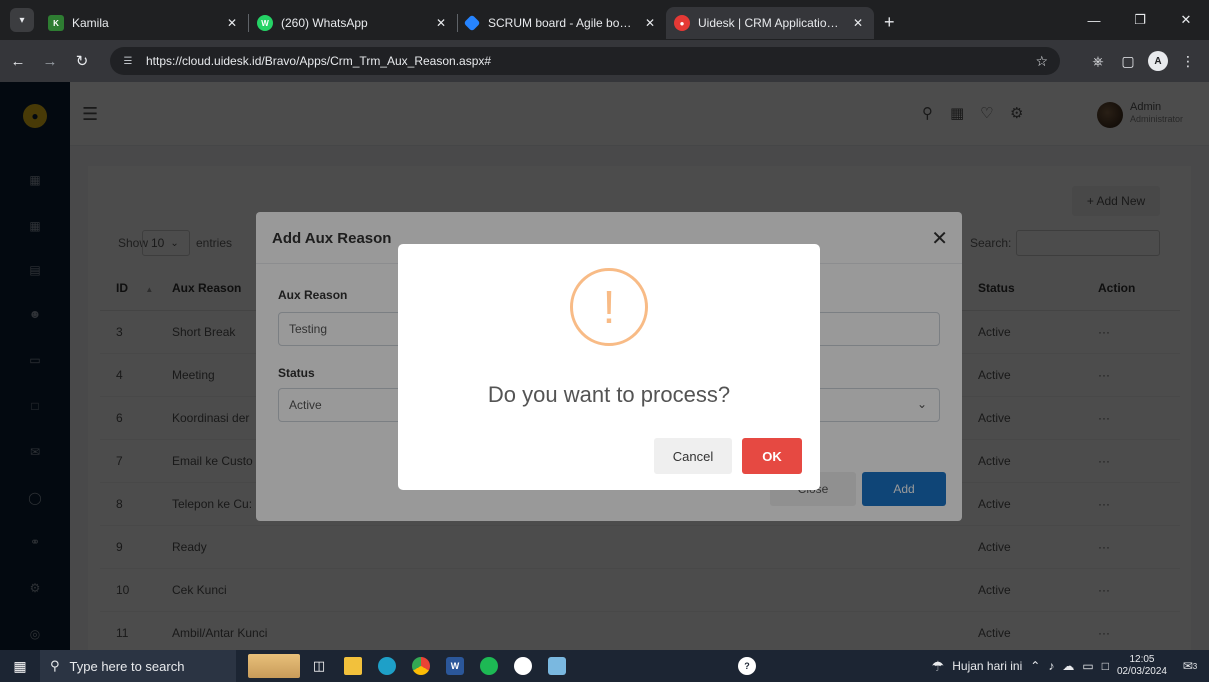 The width and height of the screenshot is (1209, 682). I want to click on search-highlight-image, so click(274, 666).